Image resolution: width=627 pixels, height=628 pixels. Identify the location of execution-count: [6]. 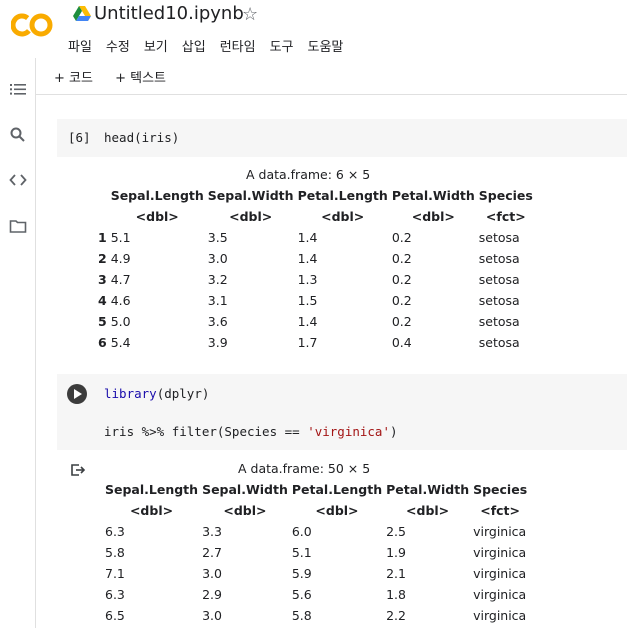
(79, 137).